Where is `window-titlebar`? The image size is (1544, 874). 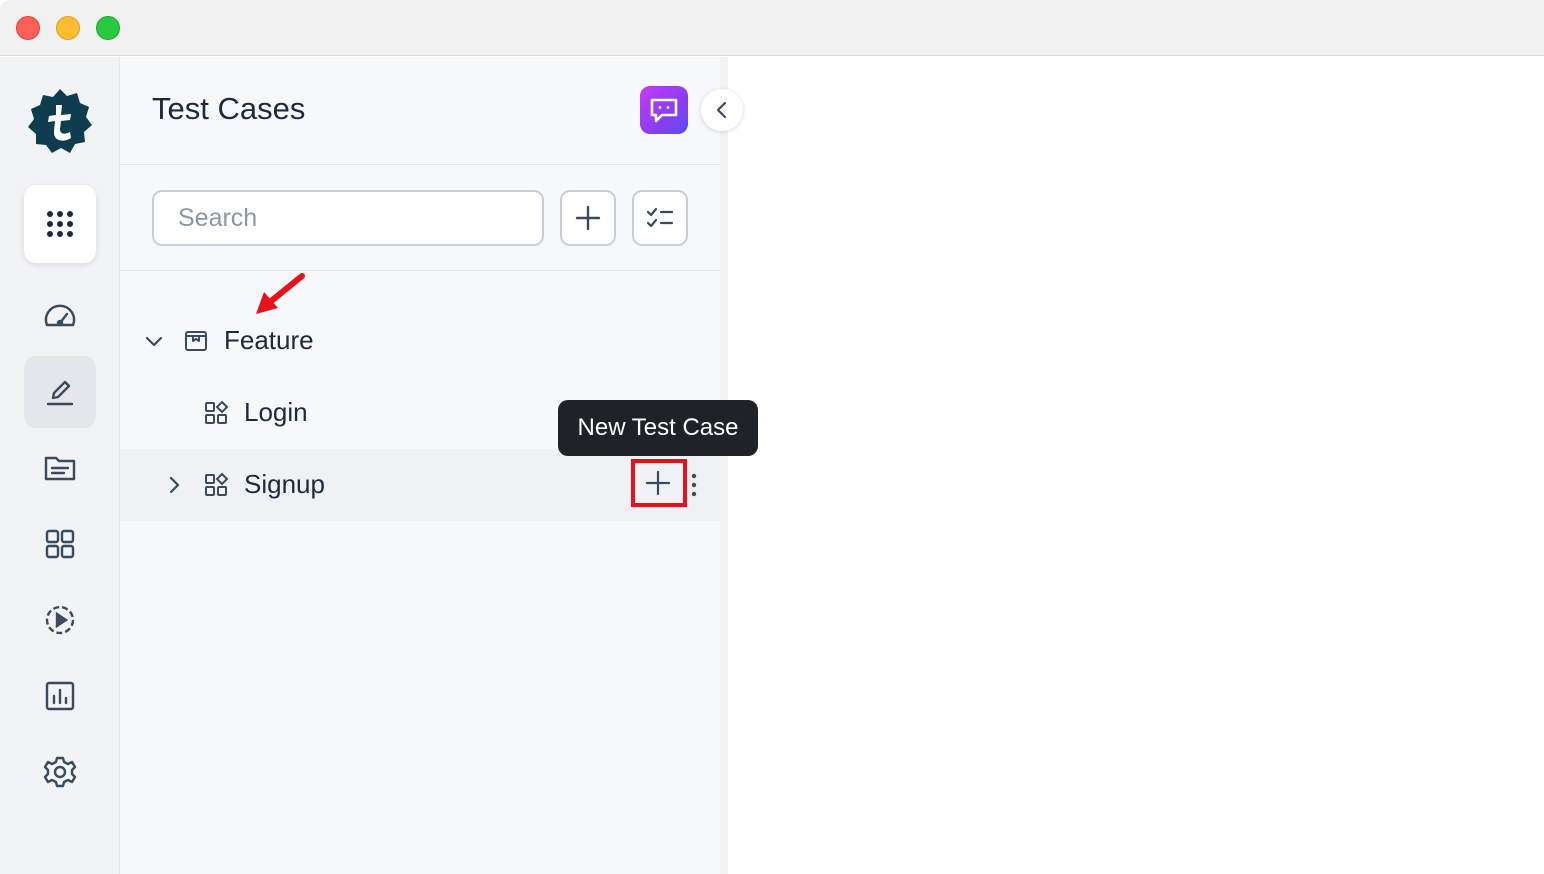 window-titlebar is located at coordinates (772, 28).